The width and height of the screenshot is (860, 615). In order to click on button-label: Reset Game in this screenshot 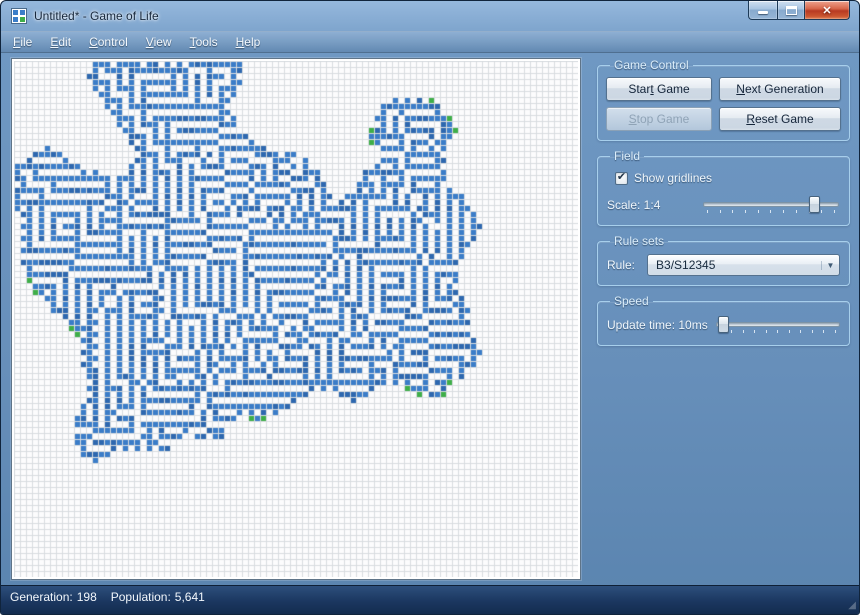, I will do `click(780, 119)`.